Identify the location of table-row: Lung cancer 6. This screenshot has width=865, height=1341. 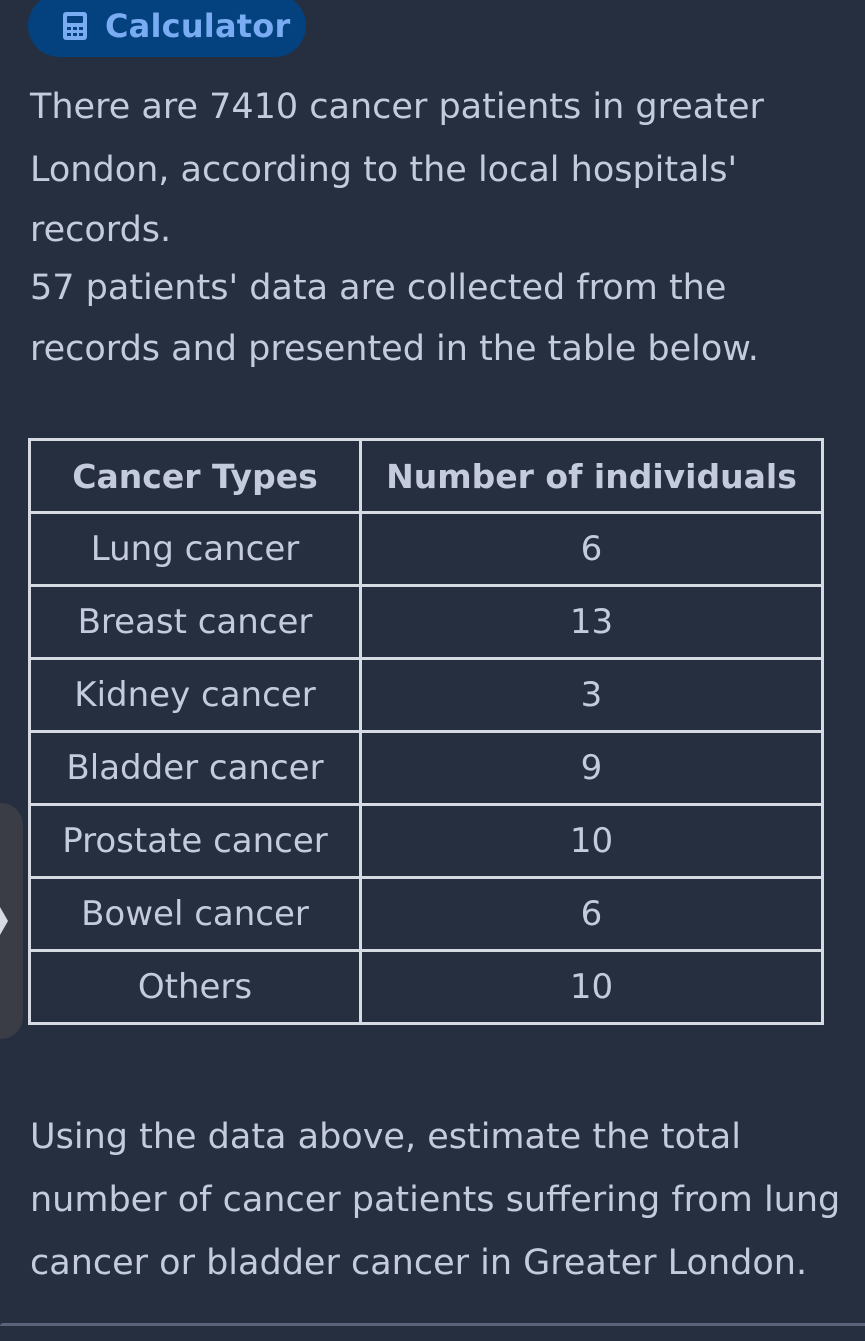
(426, 549).